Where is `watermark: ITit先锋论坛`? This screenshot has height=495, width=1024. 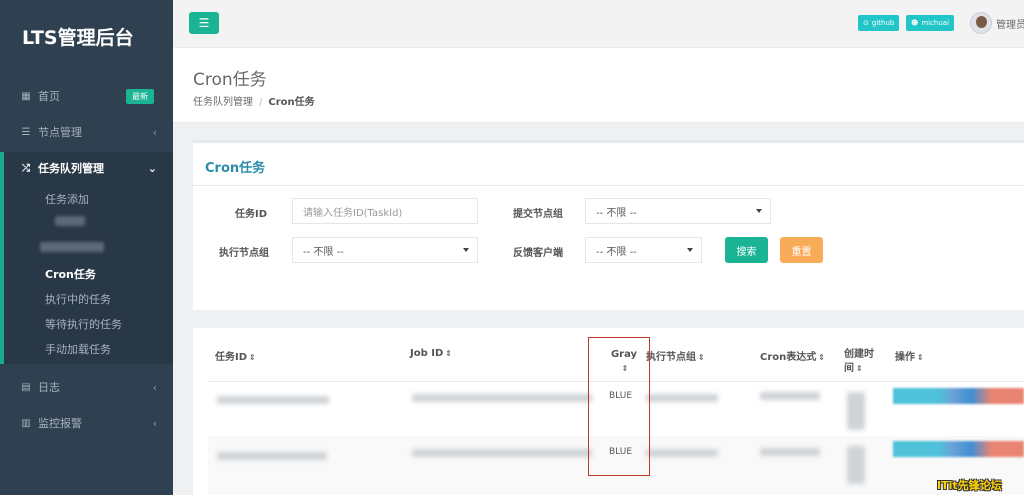
watermark: ITit先锋论坛 is located at coordinates (969, 485).